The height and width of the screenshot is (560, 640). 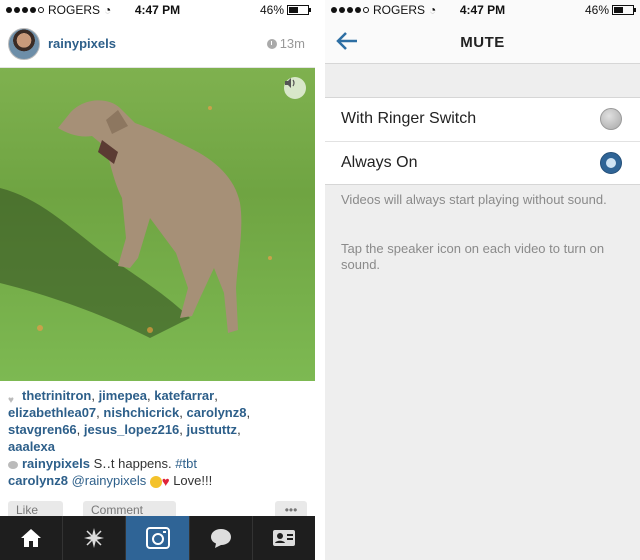 I want to click on more-label: •••, so click(x=291, y=510).